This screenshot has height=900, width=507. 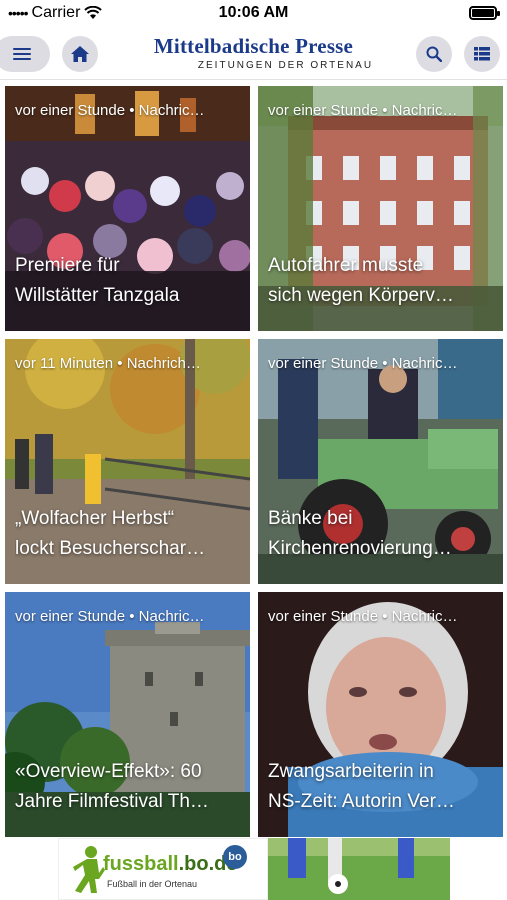 I want to click on search-icon, so click(x=434, y=54).